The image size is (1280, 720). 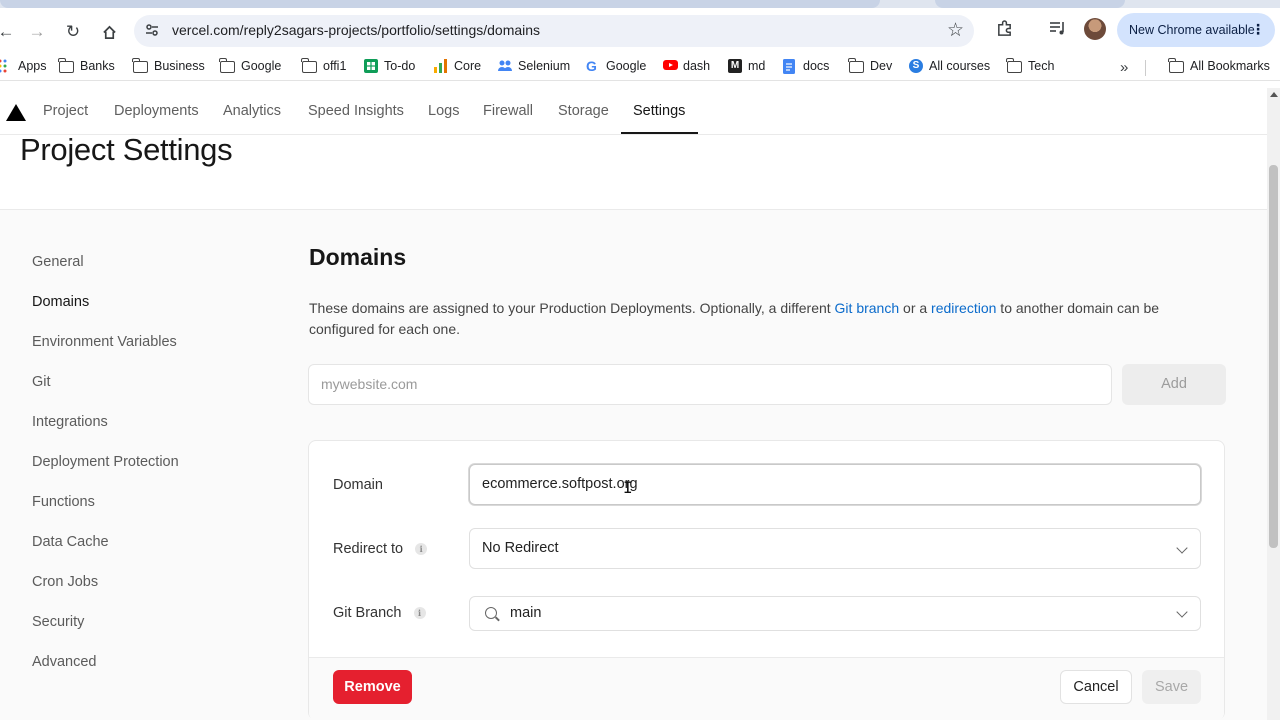 What do you see at coordinates (104, 342) in the screenshot?
I see `sidebar-item-environment-variables: Environment Variables` at bounding box center [104, 342].